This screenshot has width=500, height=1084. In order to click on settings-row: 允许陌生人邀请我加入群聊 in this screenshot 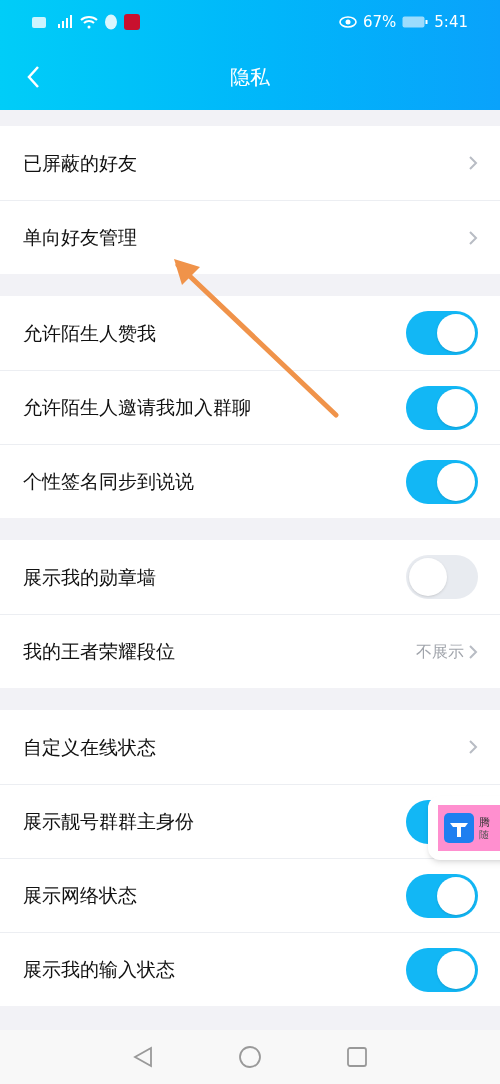, I will do `click(250, 407)`.